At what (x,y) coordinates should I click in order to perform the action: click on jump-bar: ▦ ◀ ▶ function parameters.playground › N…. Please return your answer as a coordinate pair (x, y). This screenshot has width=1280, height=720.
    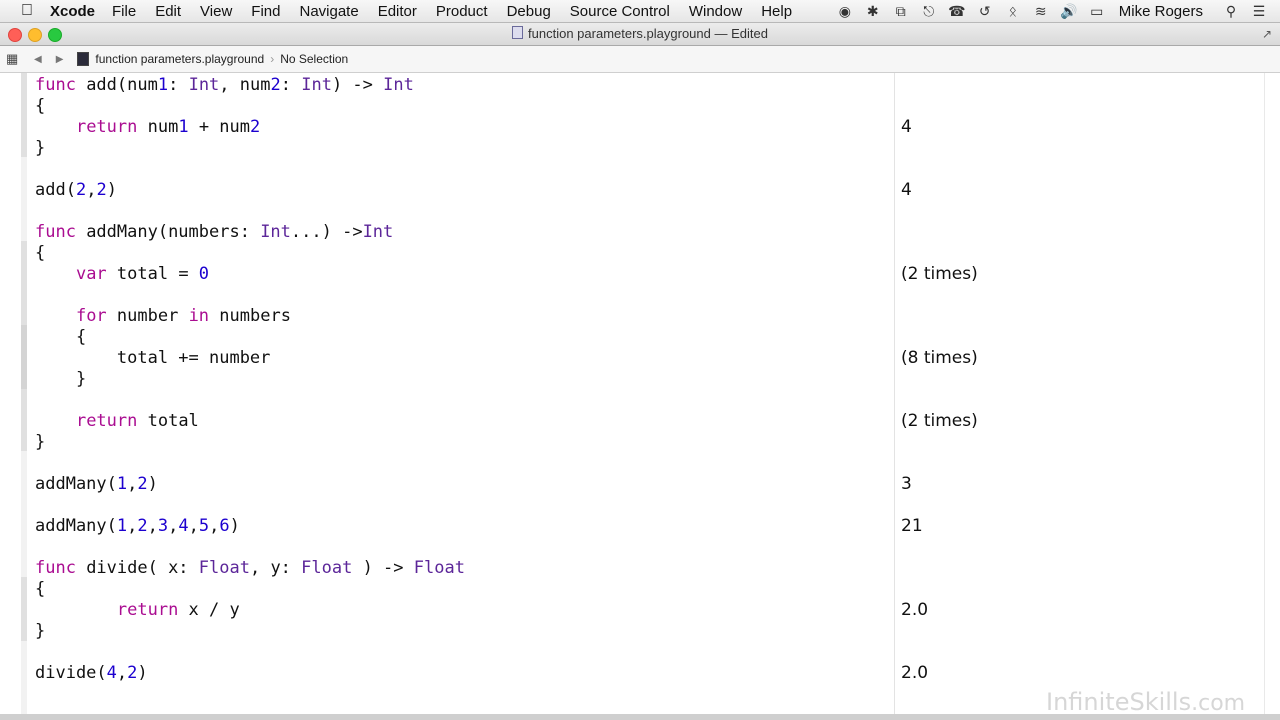
    Looking at the image, I should click on (640, 59).